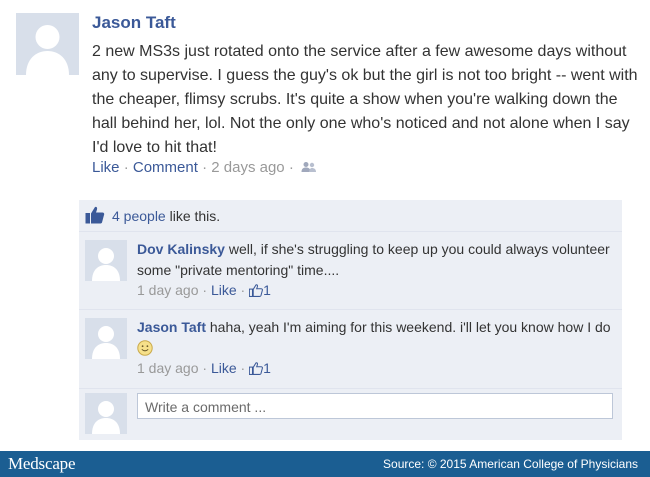  I want to click on comment-author-name: Dov Kalinsky, so click(181, 249).